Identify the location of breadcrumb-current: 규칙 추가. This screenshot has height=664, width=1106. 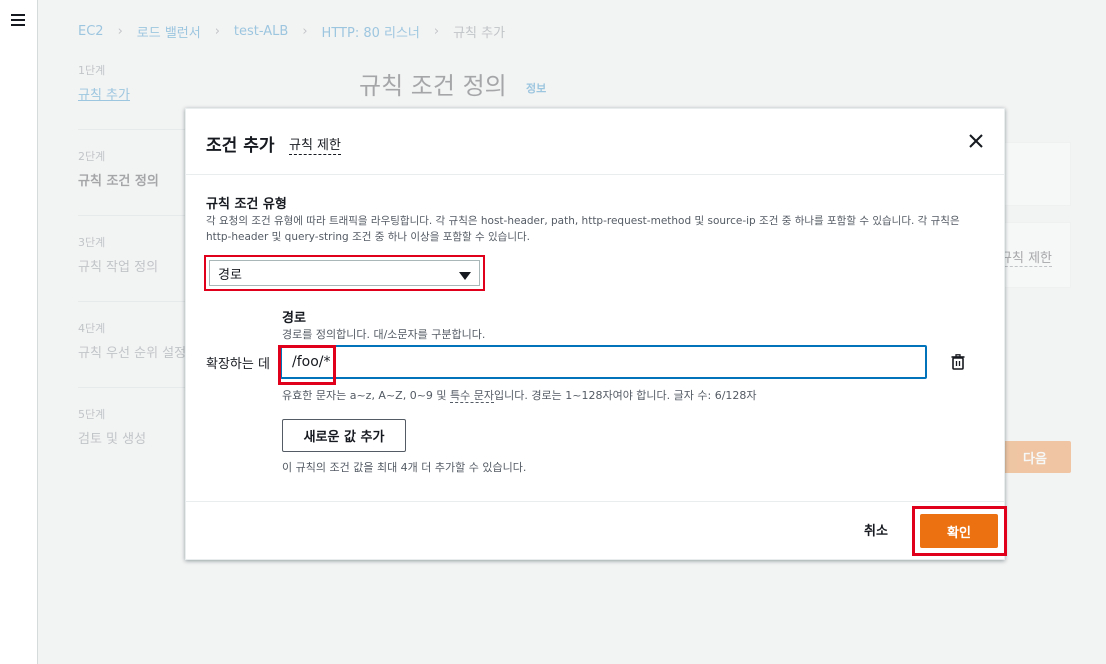
(479, 33).